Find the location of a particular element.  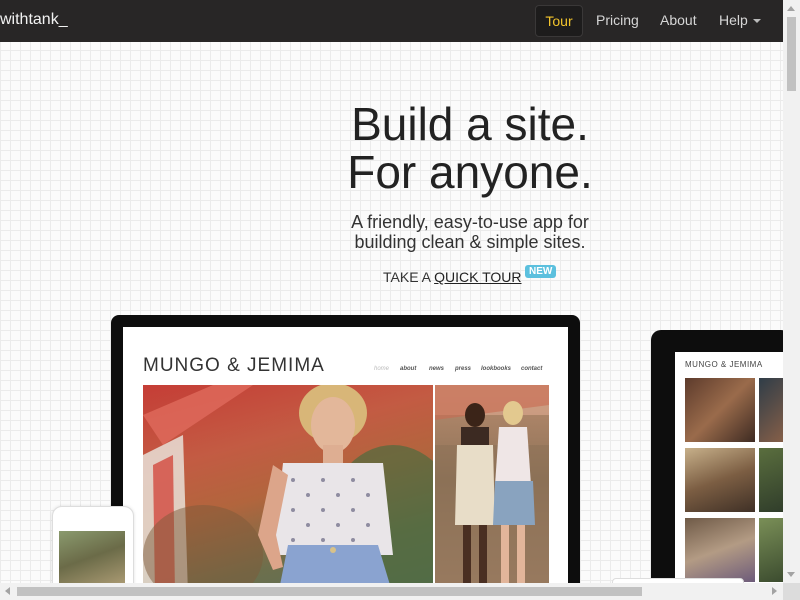

chevron-down-icon is located at coordinates (756, 21).